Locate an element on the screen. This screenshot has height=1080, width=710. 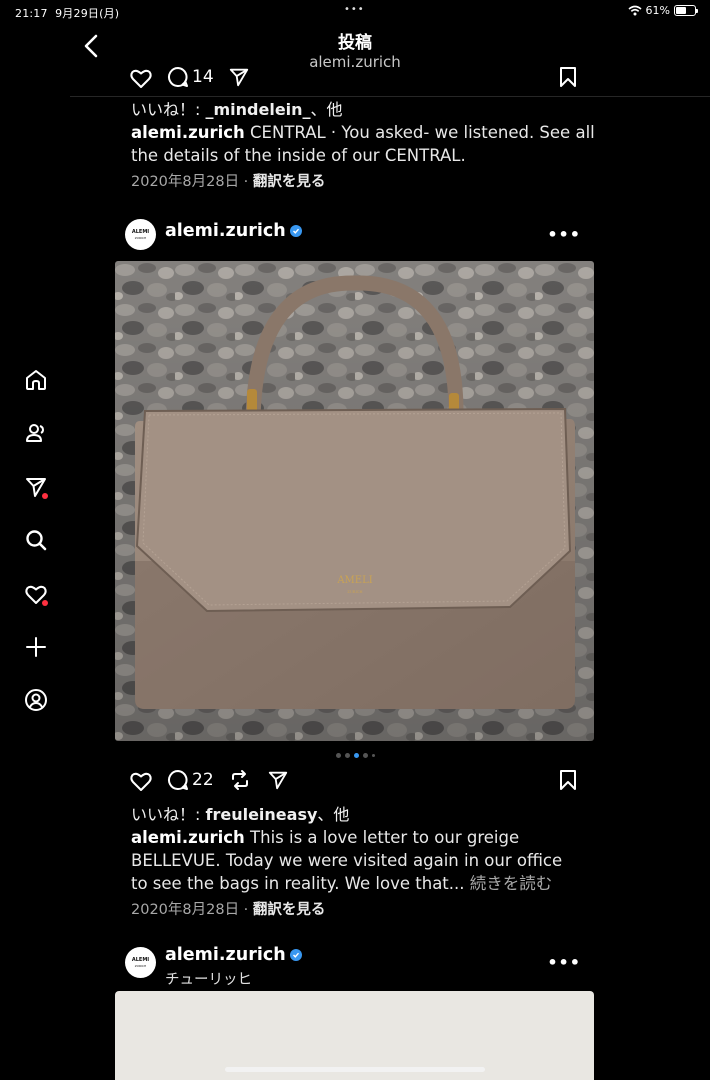
nav-create is located at coordinates (36, 647).